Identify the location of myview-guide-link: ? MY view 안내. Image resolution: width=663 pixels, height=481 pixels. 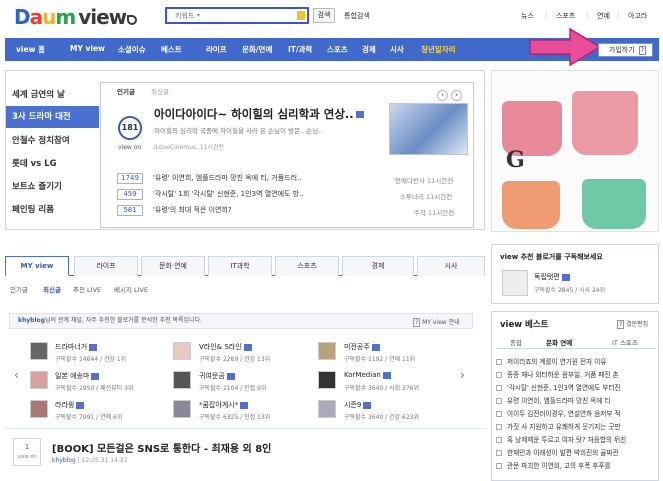
(436, 322).